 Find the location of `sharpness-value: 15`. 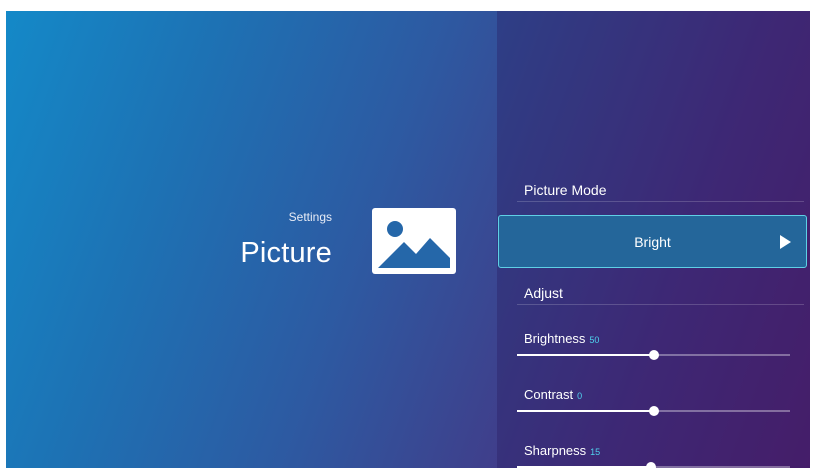

sharpness-value: 15 is located at coordinates (595, 452).